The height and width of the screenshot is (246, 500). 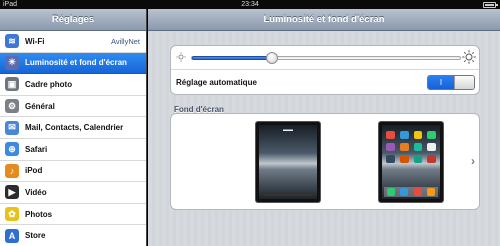 I want to click on brightness-slider, so click(x=326, y=58).